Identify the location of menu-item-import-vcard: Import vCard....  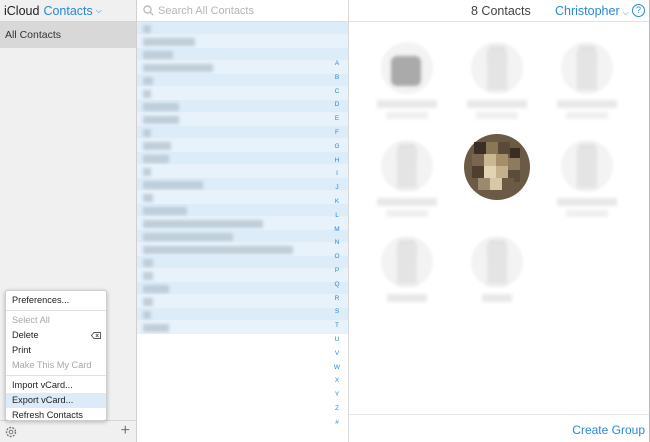
(56, 385).